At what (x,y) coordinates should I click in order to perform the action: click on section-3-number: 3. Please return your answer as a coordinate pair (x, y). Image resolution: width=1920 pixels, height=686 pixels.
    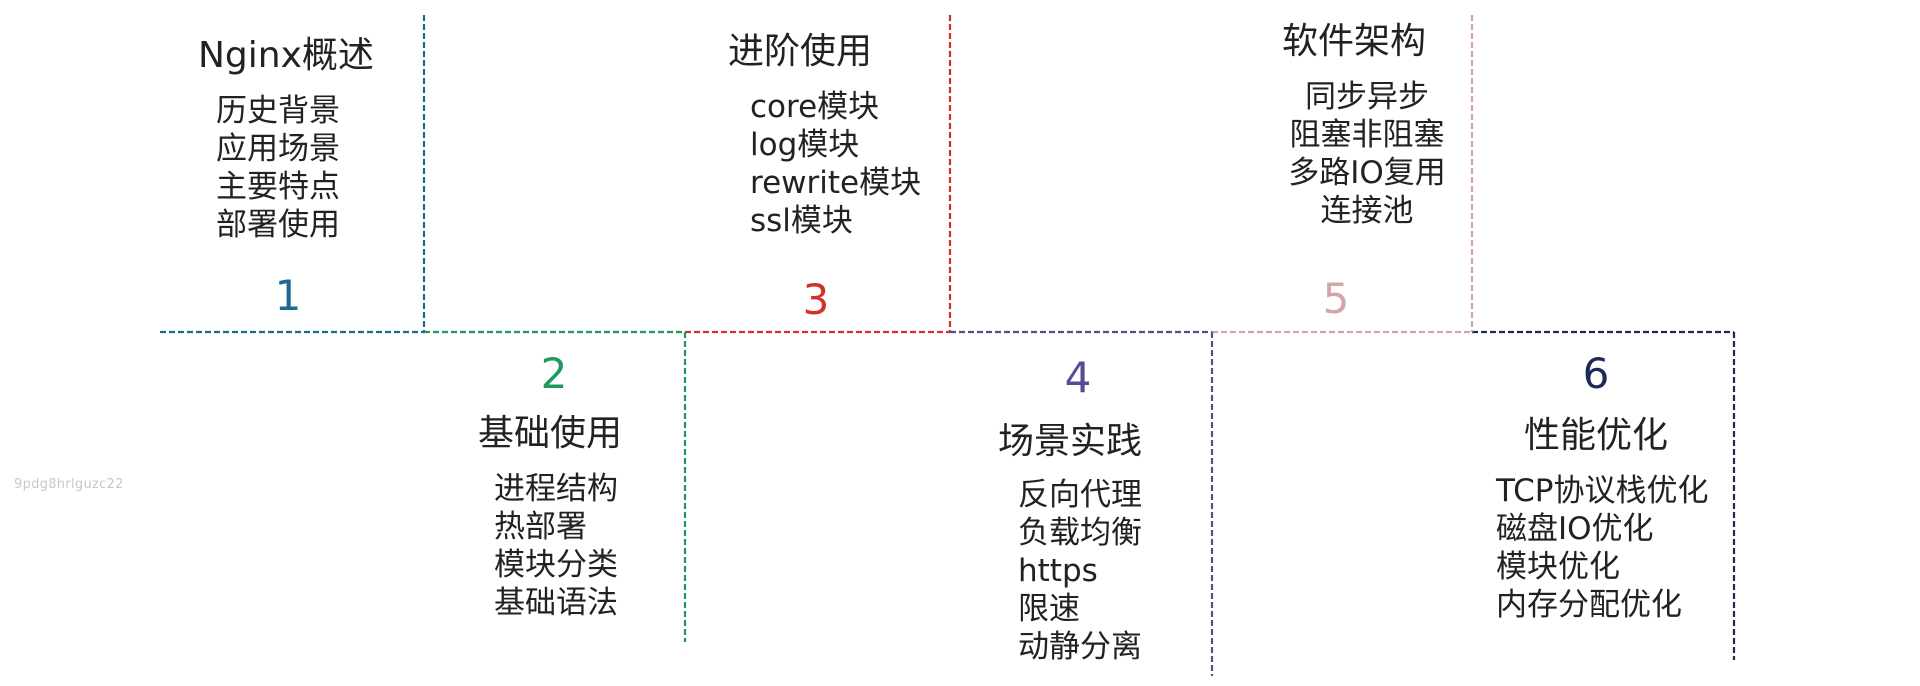
    Looking at the image, I should click on (816, 299).